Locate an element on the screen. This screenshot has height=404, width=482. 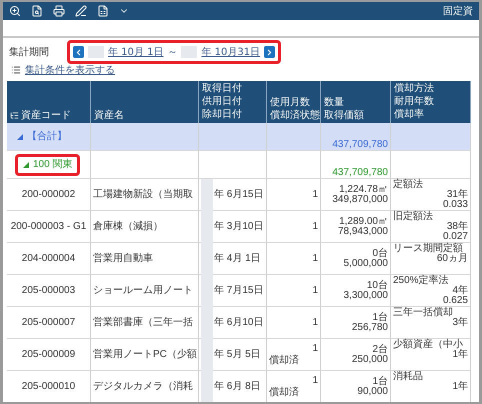
group-amount: 437,709,780 is located at coordinates (359, 173).